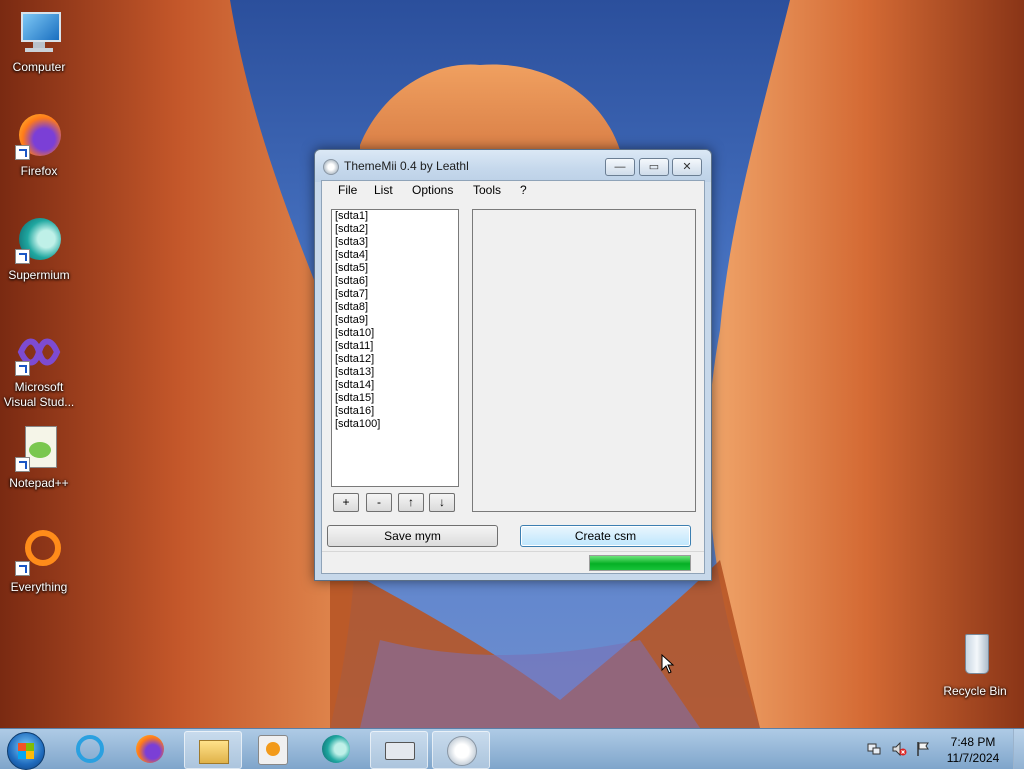 The width and height of the screenshot is (1024, 770). Describe the element at coordinates (975, 691) in the screenshot. I see `desktop-icon-label: Recycle Bin` at that location.